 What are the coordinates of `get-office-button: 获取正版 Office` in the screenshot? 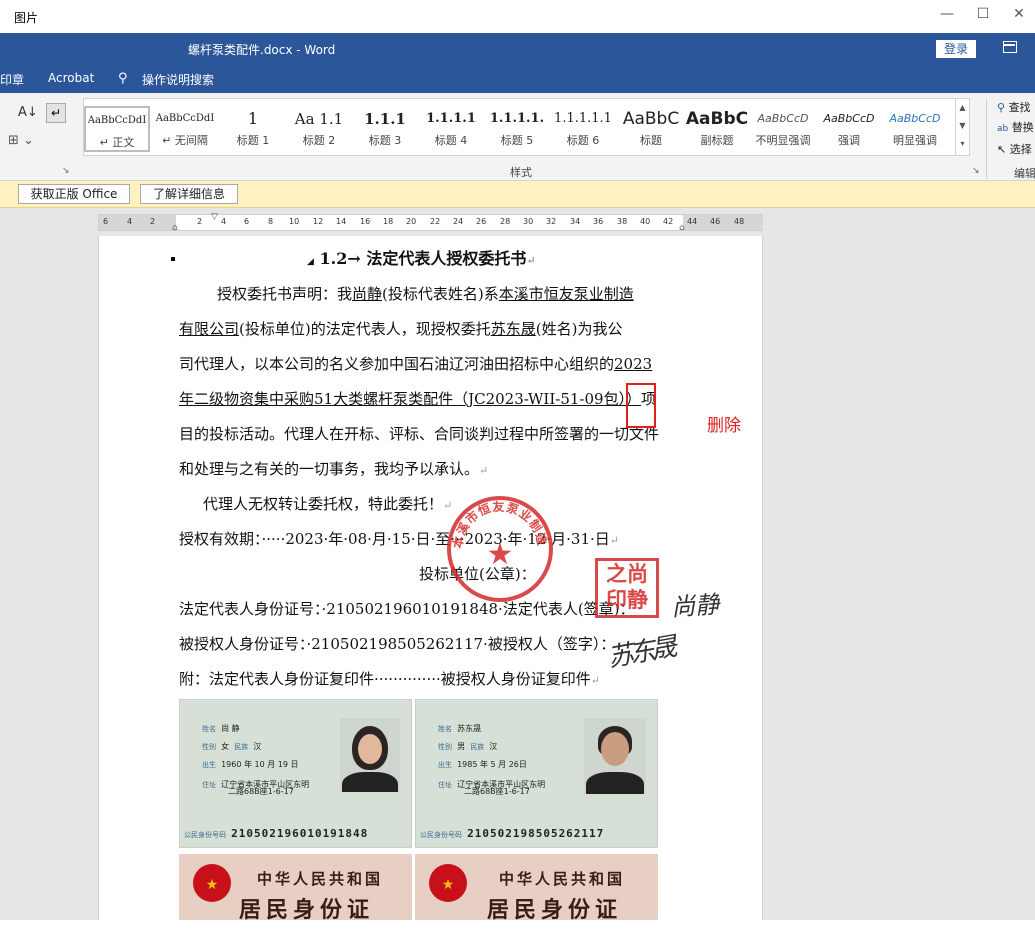 It's located at (74, 194).